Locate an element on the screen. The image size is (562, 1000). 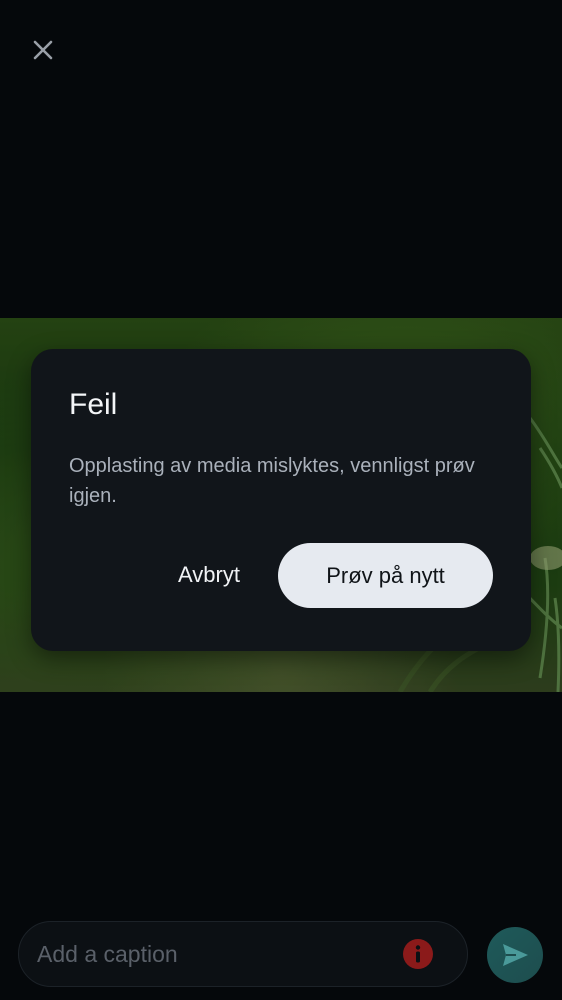
send-button is located at coordinates (515, 955).